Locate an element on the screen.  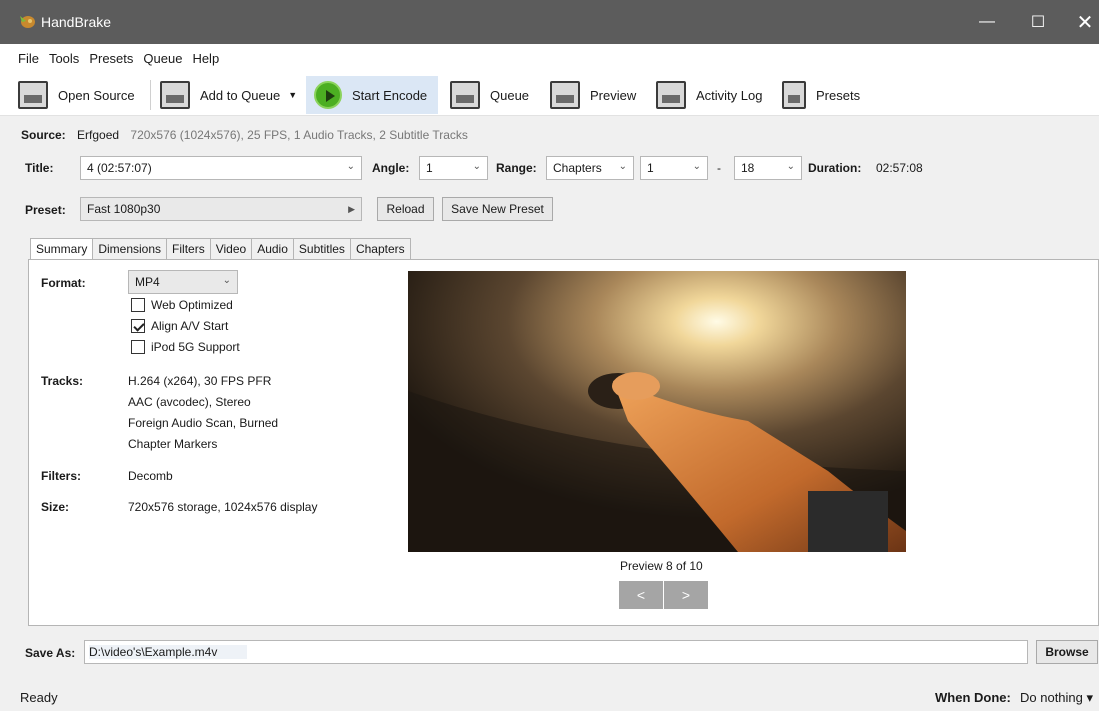
range-type-value: Chapters is located at coordinates (577, 168).